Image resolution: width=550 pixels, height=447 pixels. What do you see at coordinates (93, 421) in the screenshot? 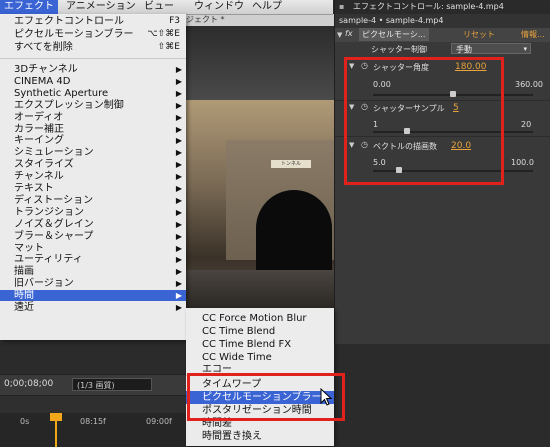
I see `tick-label: 08:15f` at bounding box center [93, 421].